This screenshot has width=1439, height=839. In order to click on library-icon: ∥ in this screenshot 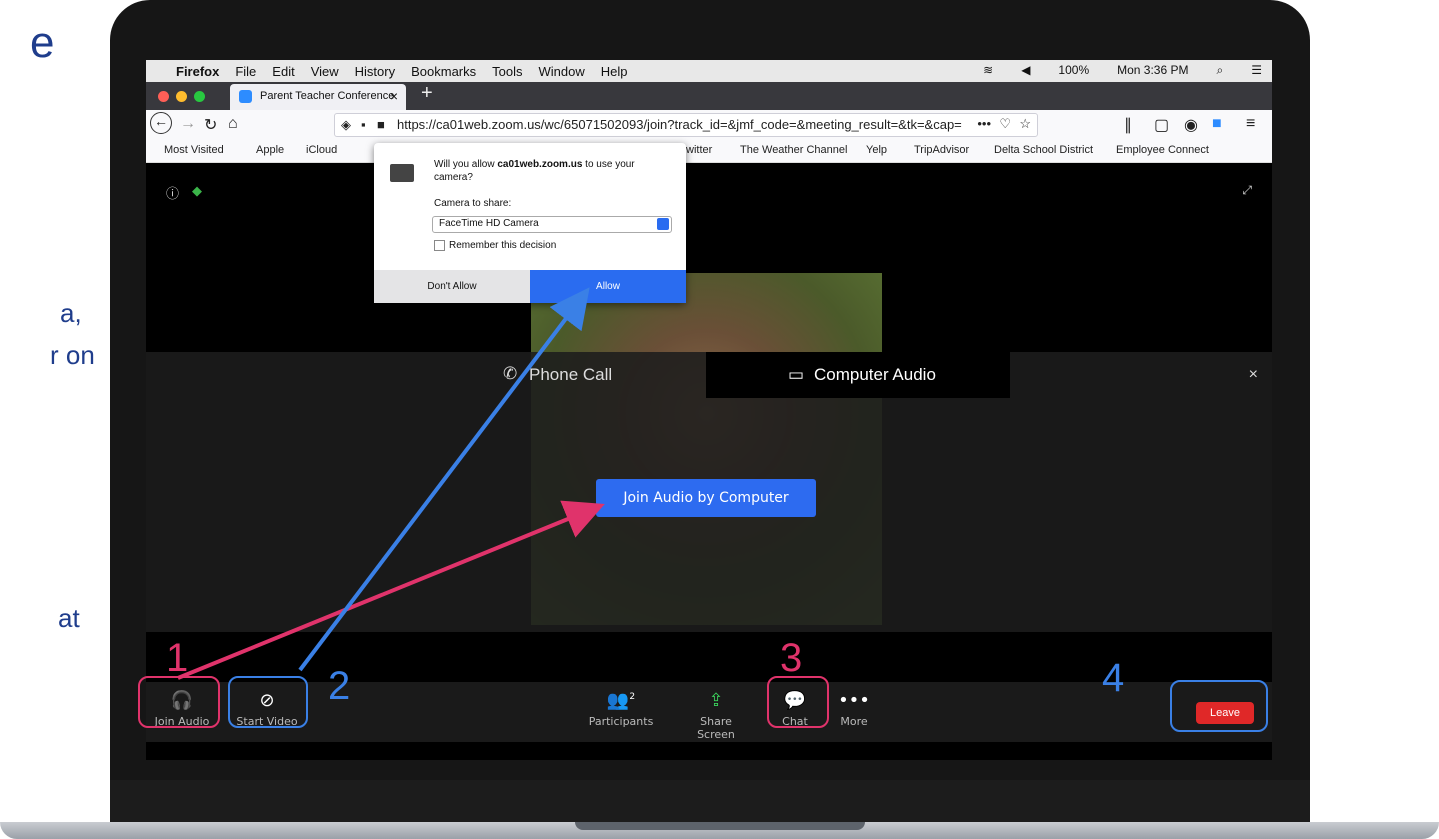, I will do `click(1128, 125)`.